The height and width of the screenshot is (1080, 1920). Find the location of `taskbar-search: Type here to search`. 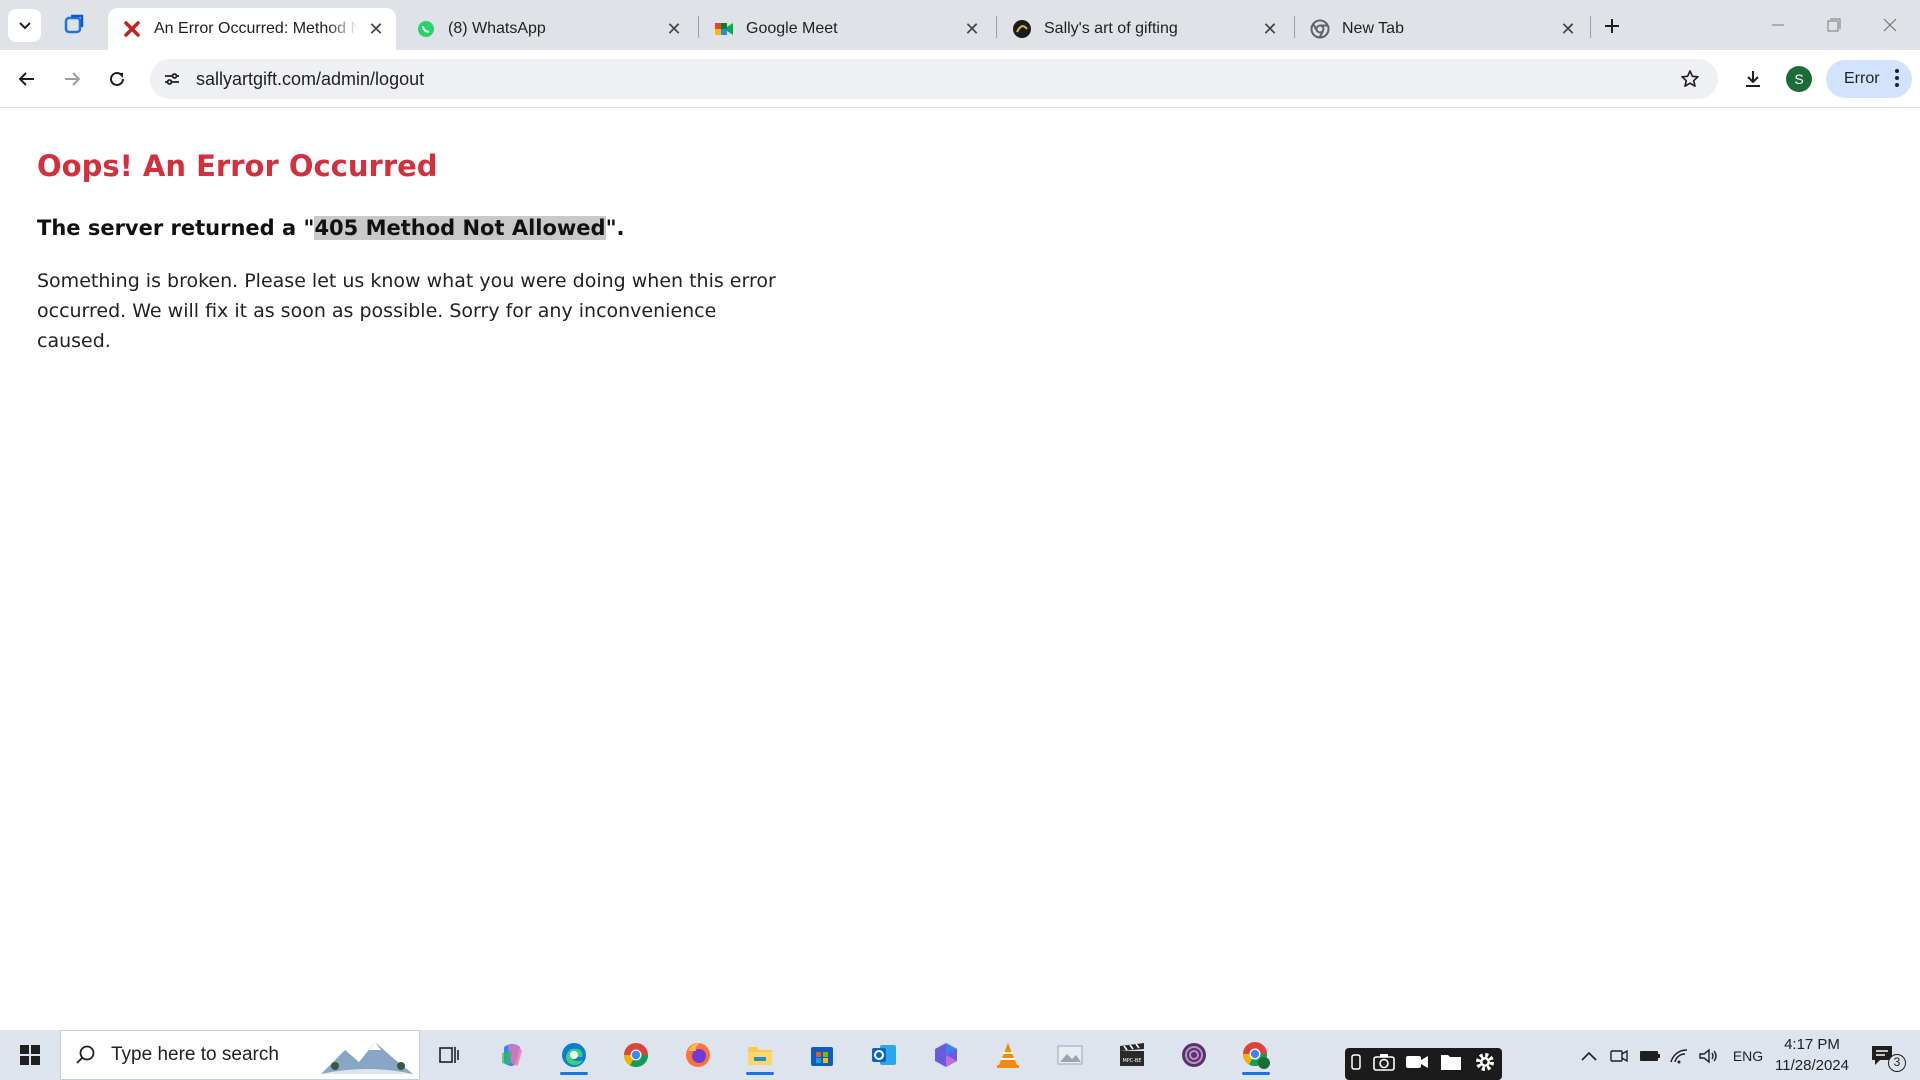

taskbar-search: Type here to search is located at coordinates (240, 1055).